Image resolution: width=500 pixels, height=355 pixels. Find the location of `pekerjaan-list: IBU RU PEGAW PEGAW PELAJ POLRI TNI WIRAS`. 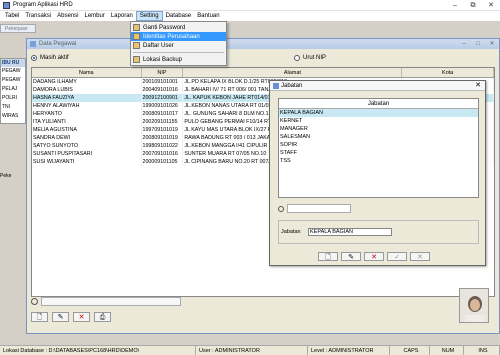

pekerjaan-list: IBU RU PEGAW PEGAW PELAJ POLRI TNI WIRAS is located at coordinates (13, 91).